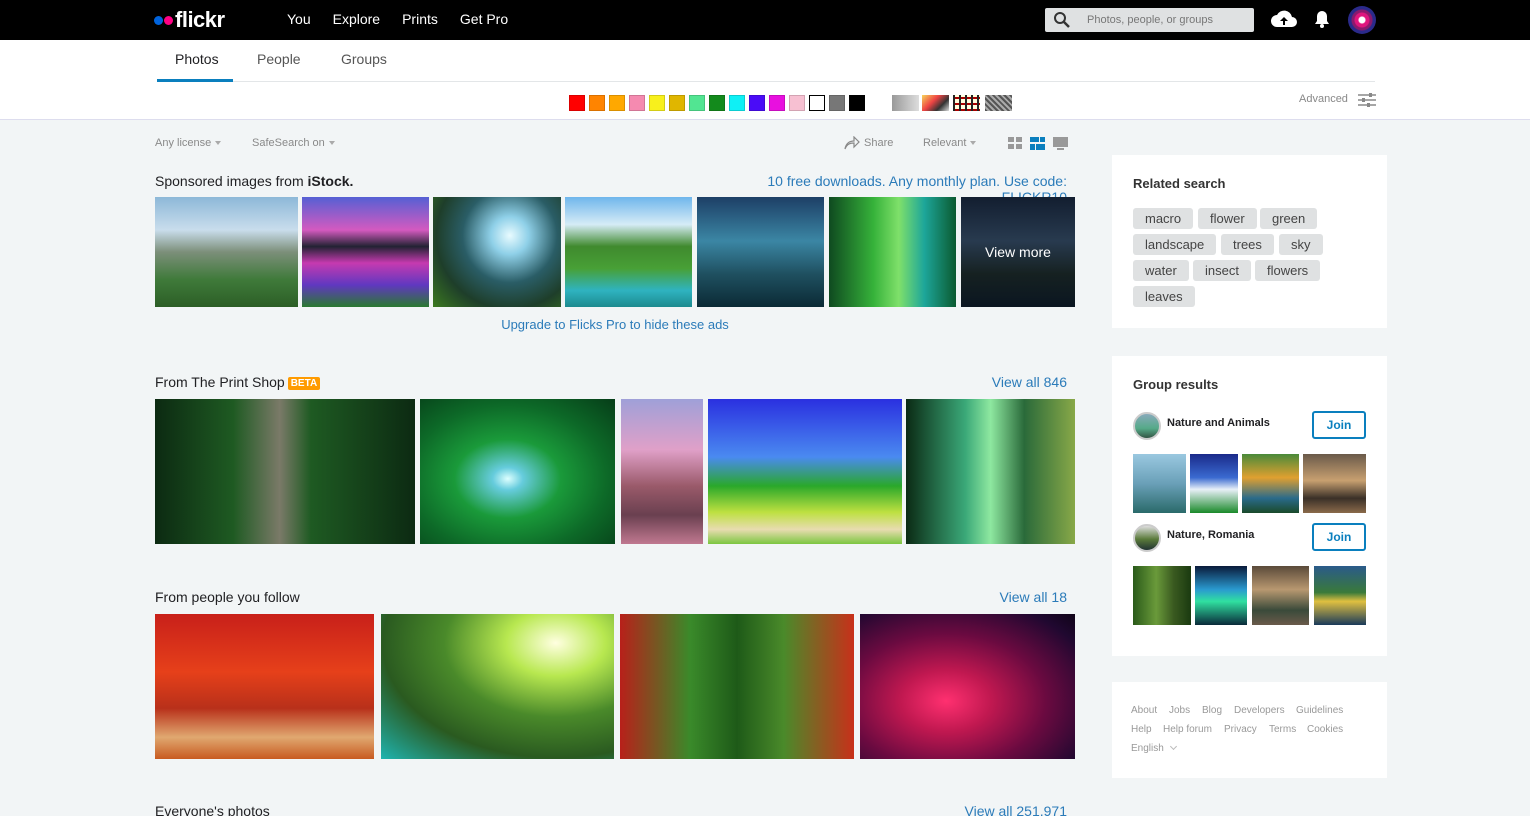 This screenshot has width=1530, height=816. What do you see at coordinates (950, 143) in the screenshot?
I see `sort-dropdown: Relevant` at bounding box center [950, 143].